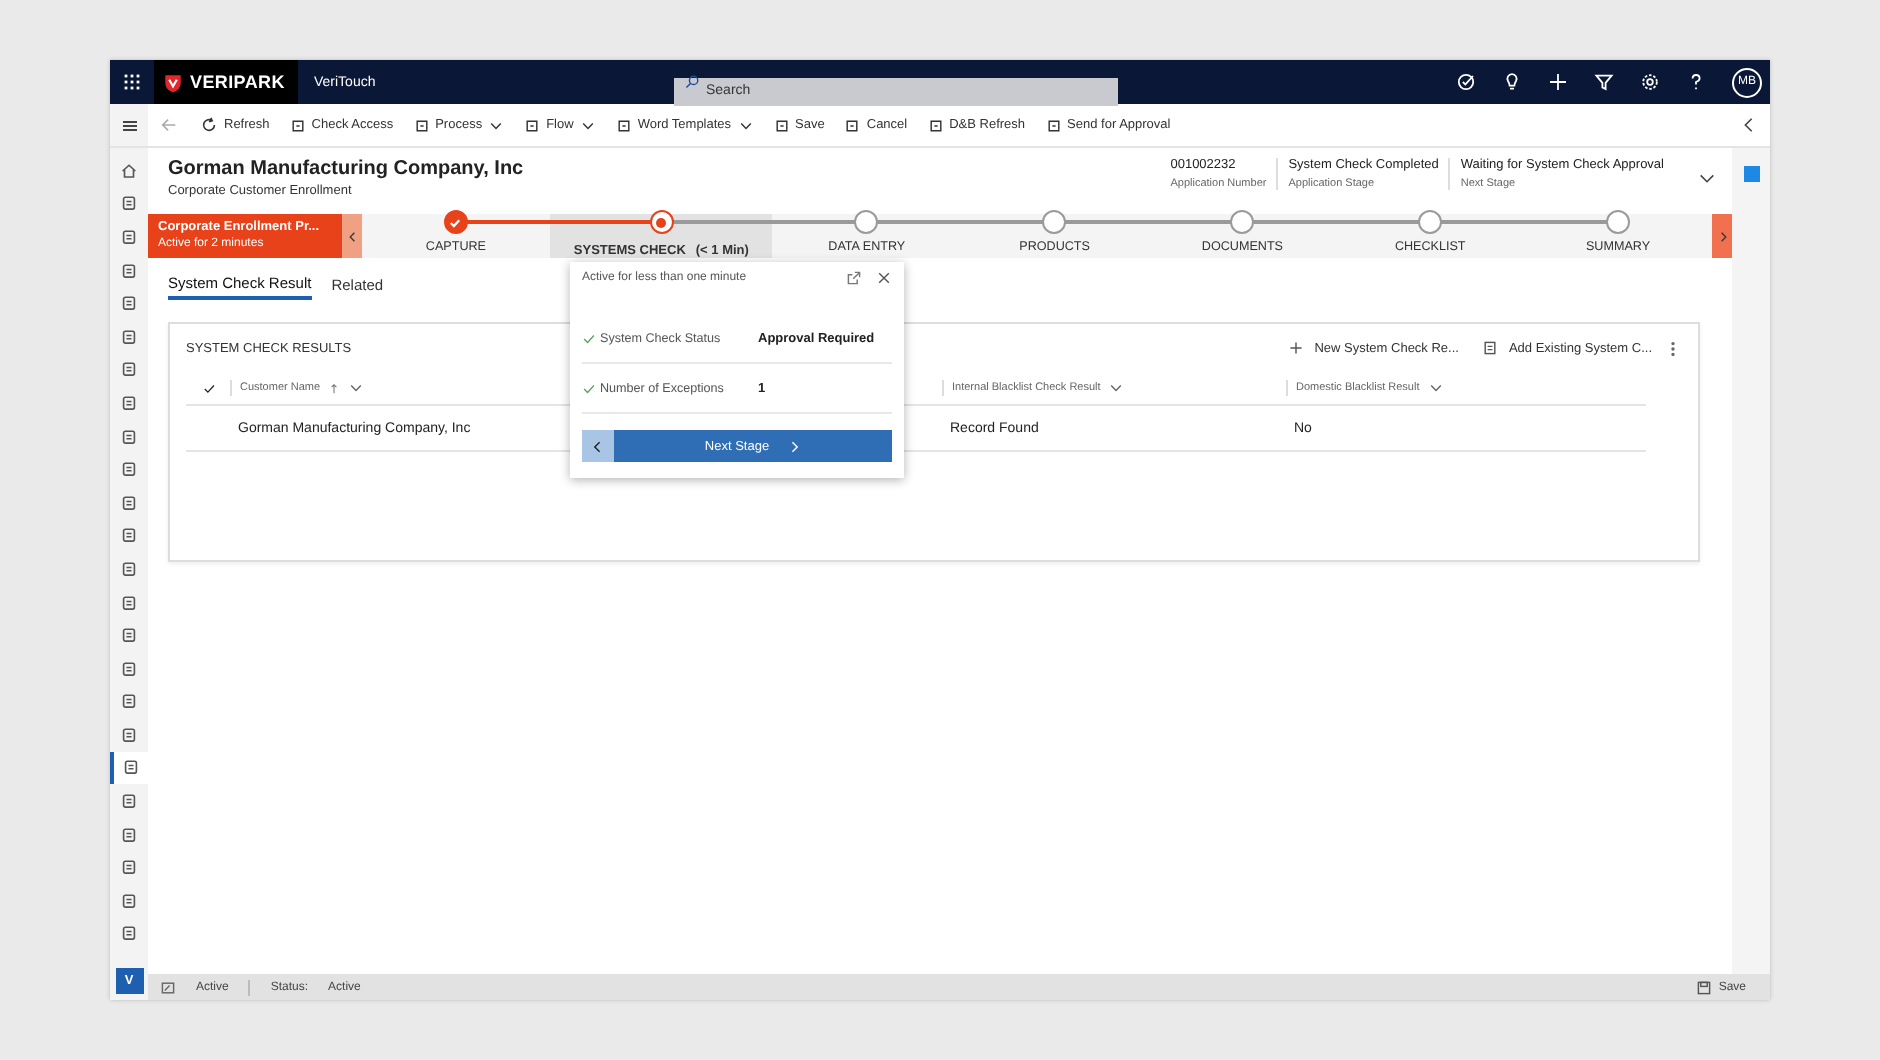 The width and height of the screenshot is (1880, 1060). Describe the element at coordinates (1696, 82) in the screenshot. I see `help-icon` at that location.